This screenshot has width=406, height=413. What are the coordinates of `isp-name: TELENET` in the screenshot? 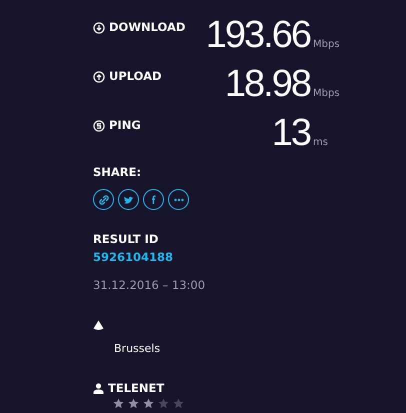 It's located at (136, 388).